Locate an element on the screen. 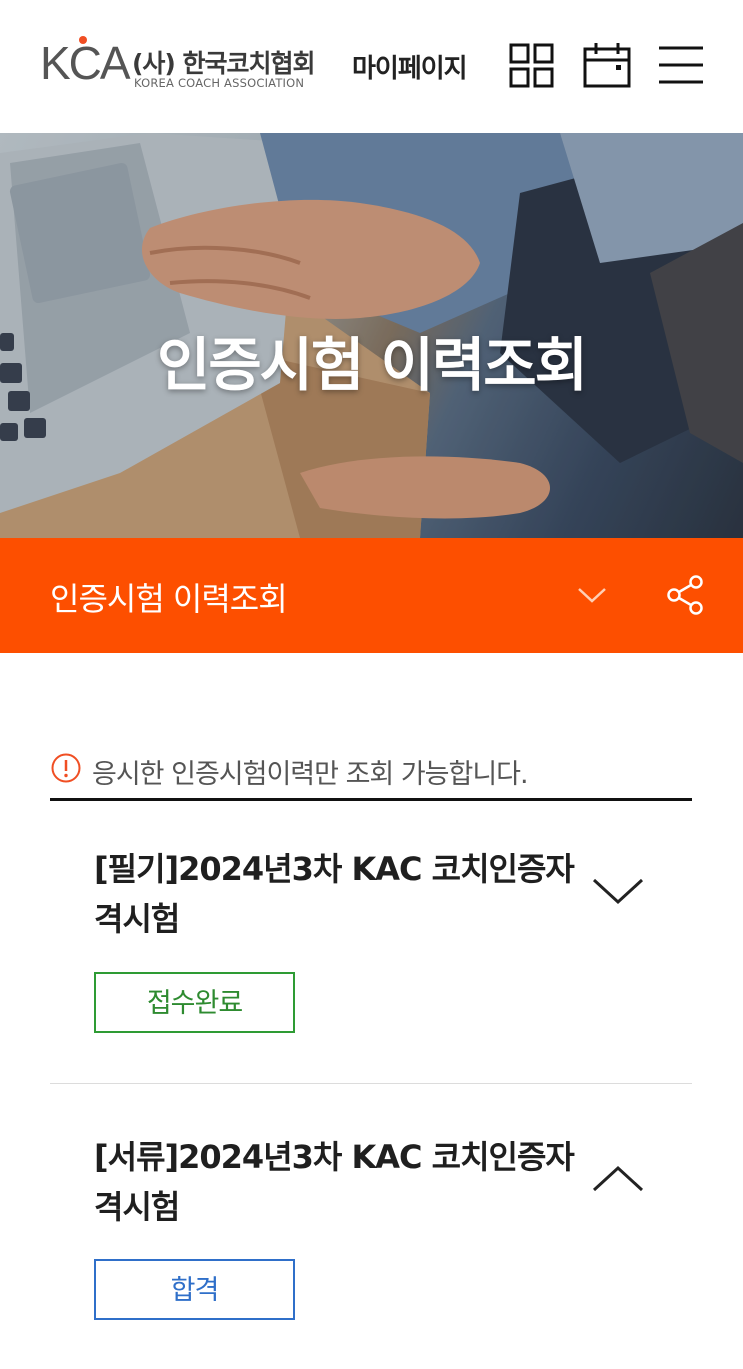 The width and height of the screenshot is (743, 1369). subnav-bar: 인증시험 이력조회 is located at coordinates (371, 595).